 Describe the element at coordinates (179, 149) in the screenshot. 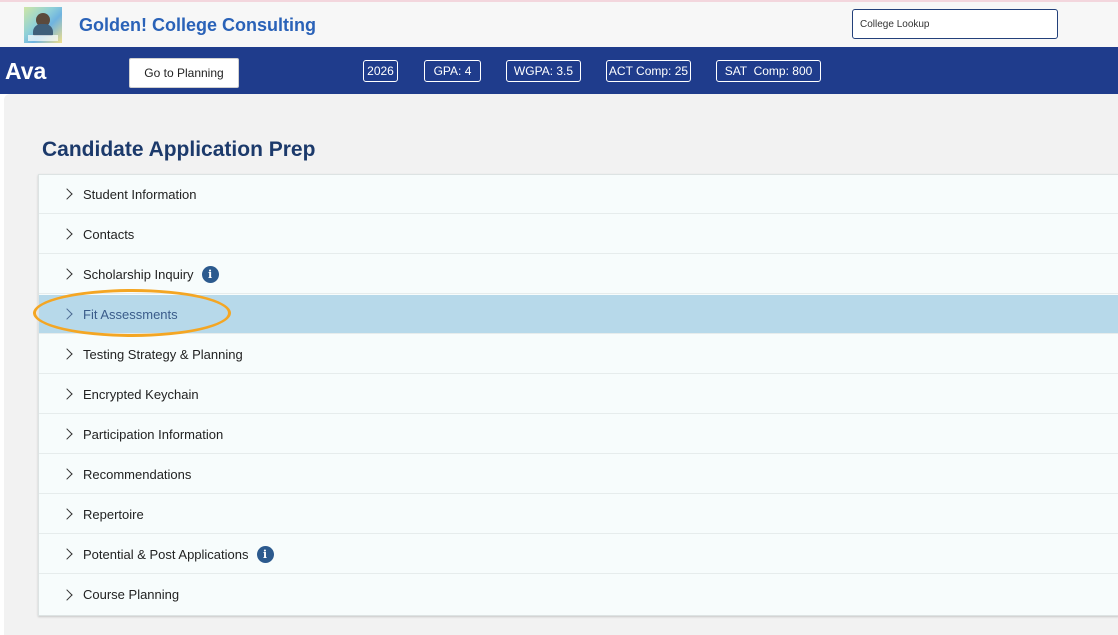

I see `section-title: Candidate Application Prep` at that location.